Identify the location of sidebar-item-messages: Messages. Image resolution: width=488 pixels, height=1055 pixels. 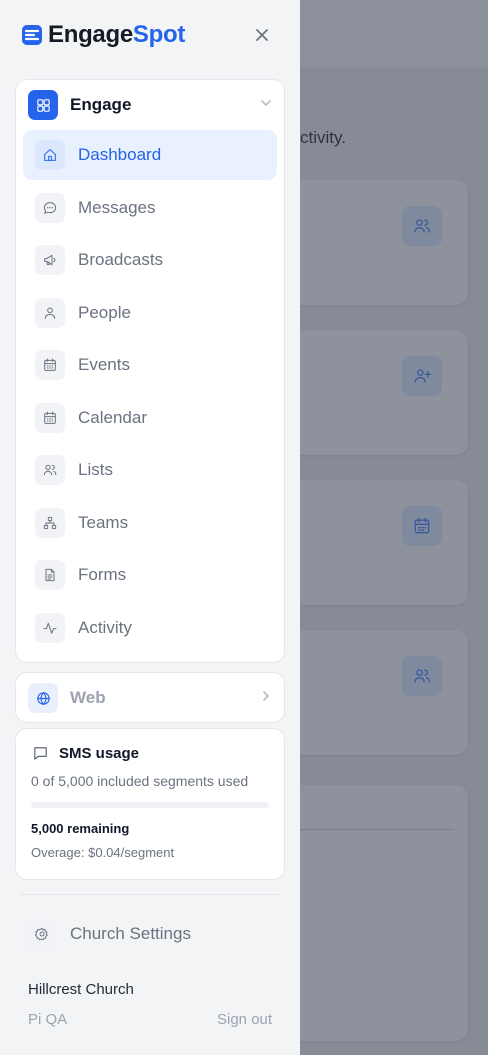
(150, 208).